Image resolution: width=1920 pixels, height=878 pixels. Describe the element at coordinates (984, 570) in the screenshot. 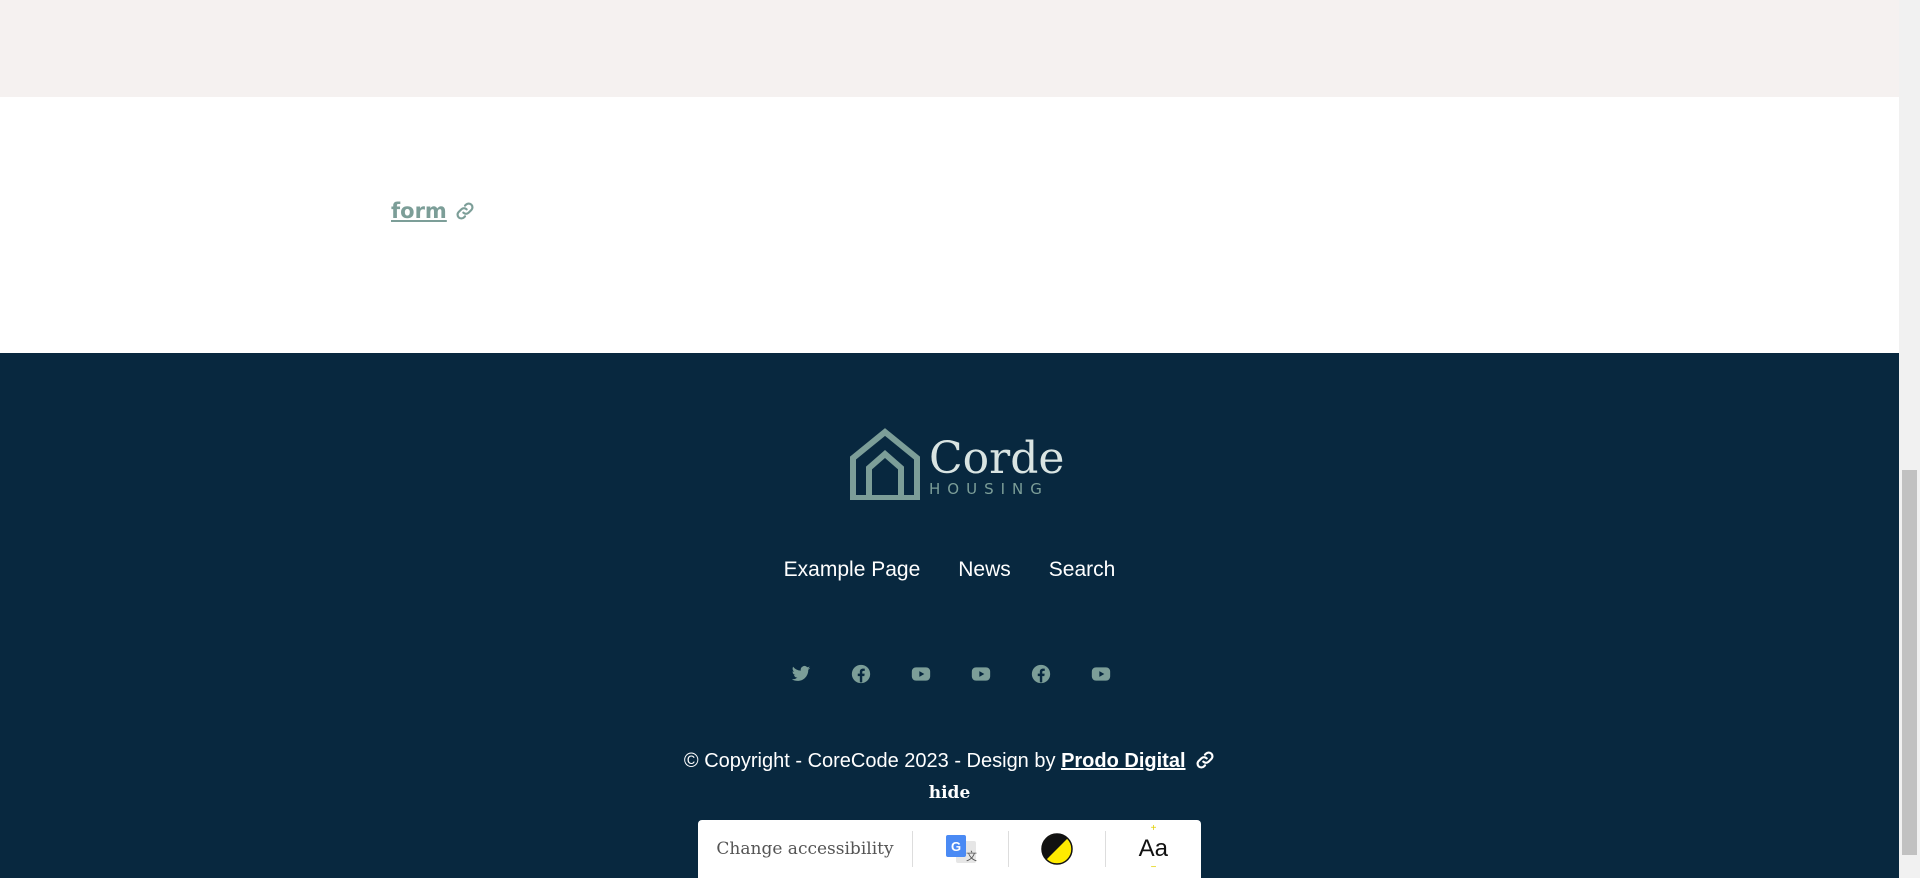

I see `nav-news: News` at that location.